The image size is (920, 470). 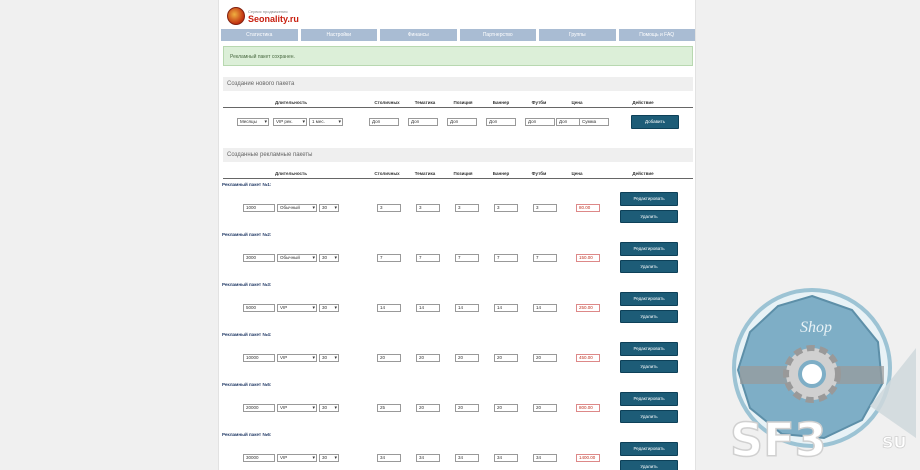 What do you see at coordinates (577, 173) in the screenshot?
I see `column-header: Цена` at bounding box center [577, 173].